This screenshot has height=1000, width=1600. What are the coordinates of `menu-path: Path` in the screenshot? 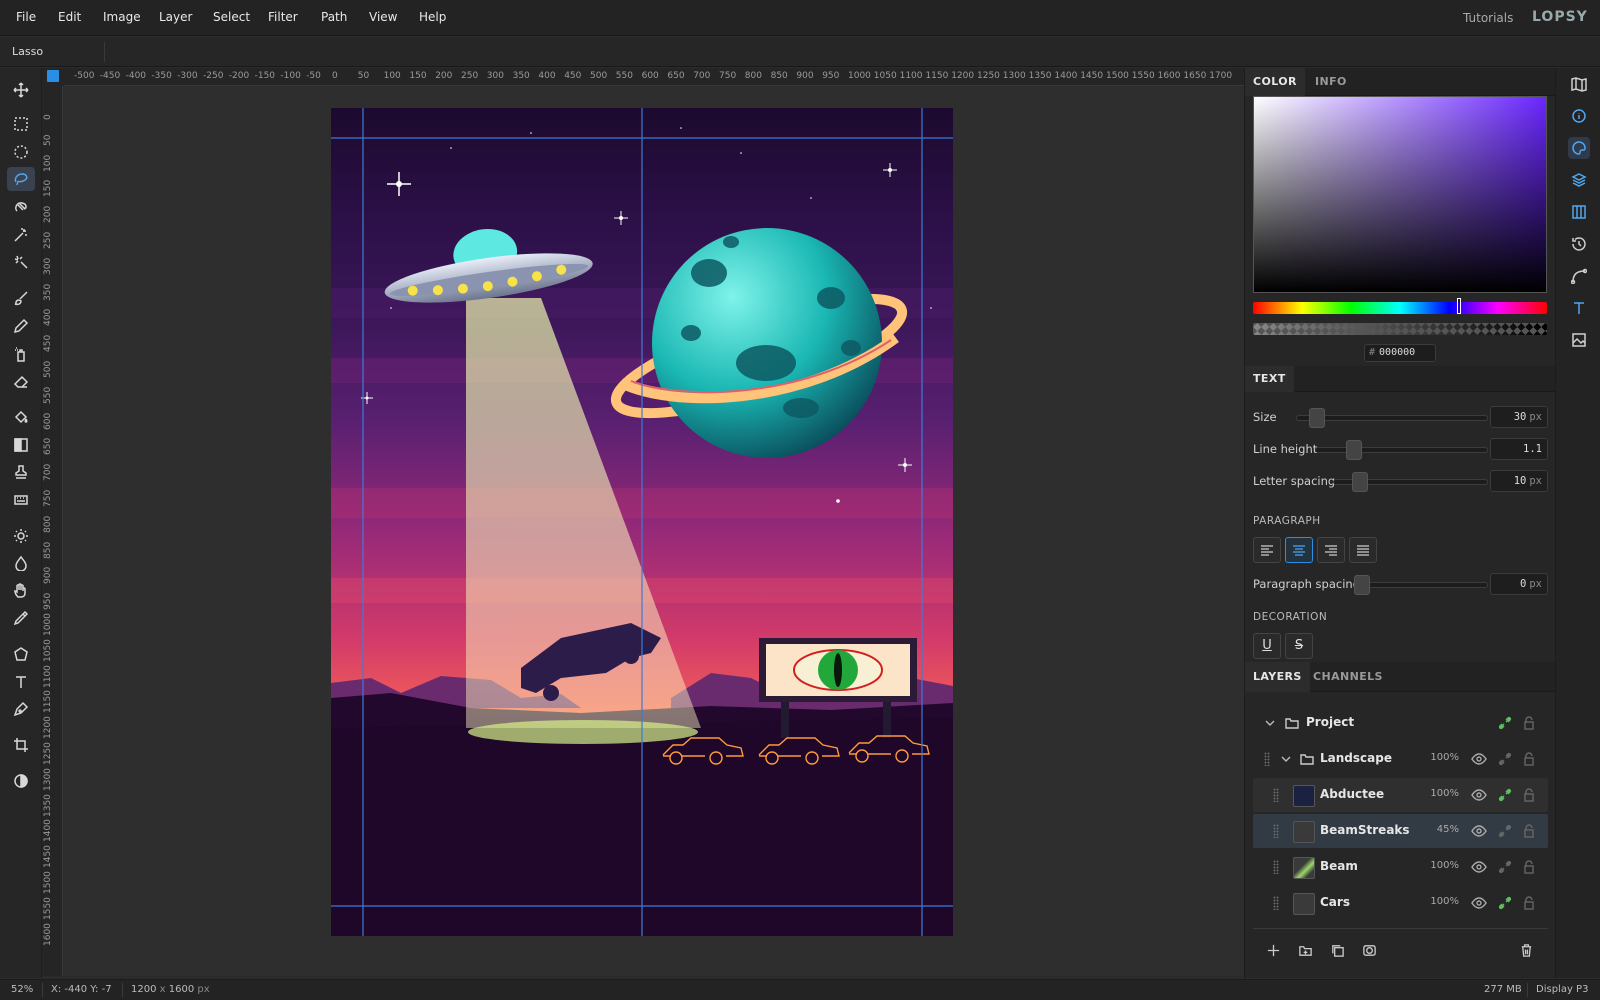 It's located at (334, 17).